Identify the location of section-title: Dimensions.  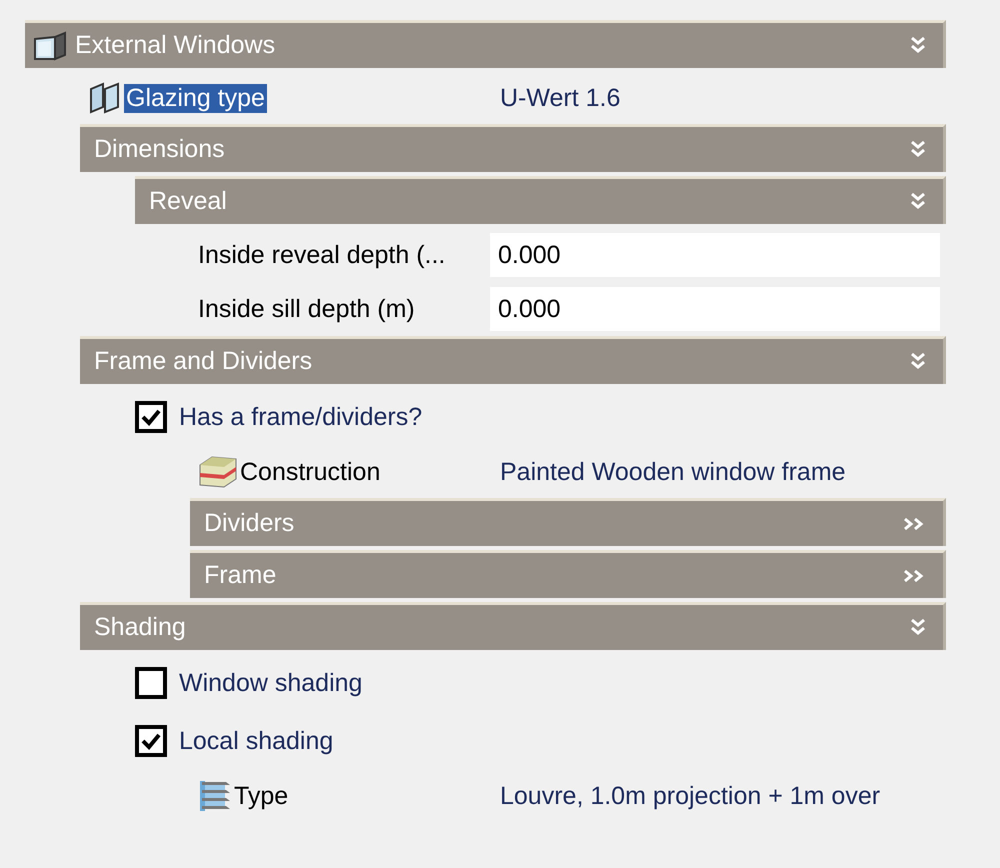
(160, 149).